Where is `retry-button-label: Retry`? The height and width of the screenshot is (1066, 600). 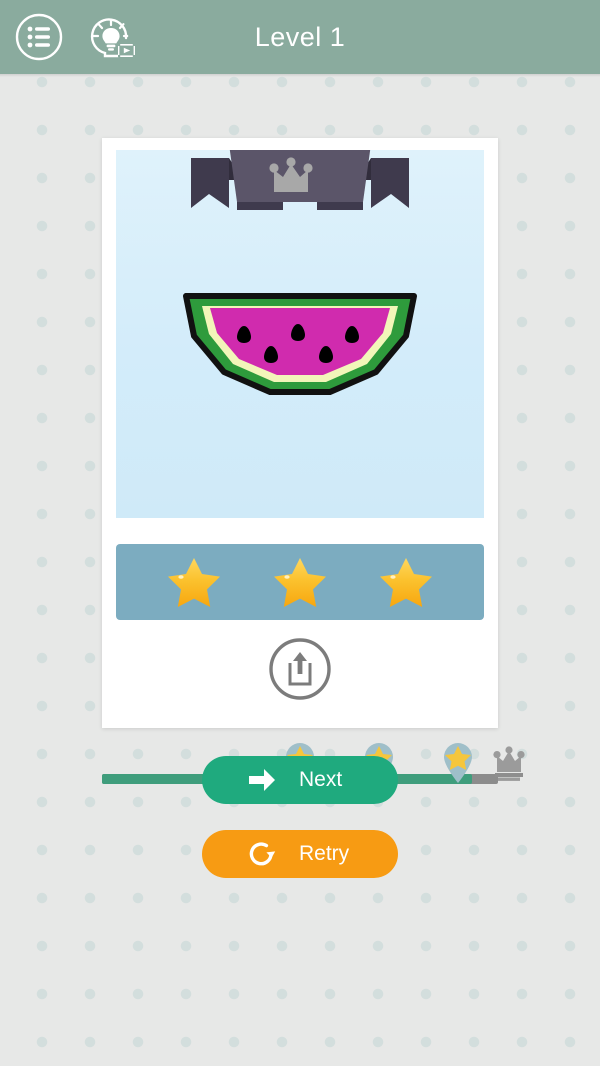
retry-button-label: Retry is located at coordinates (324, 853).